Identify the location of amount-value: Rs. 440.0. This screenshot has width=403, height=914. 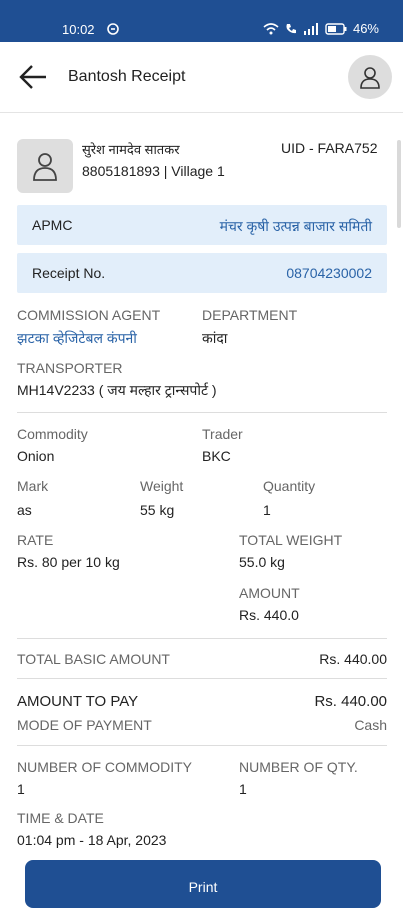
(269, 615).